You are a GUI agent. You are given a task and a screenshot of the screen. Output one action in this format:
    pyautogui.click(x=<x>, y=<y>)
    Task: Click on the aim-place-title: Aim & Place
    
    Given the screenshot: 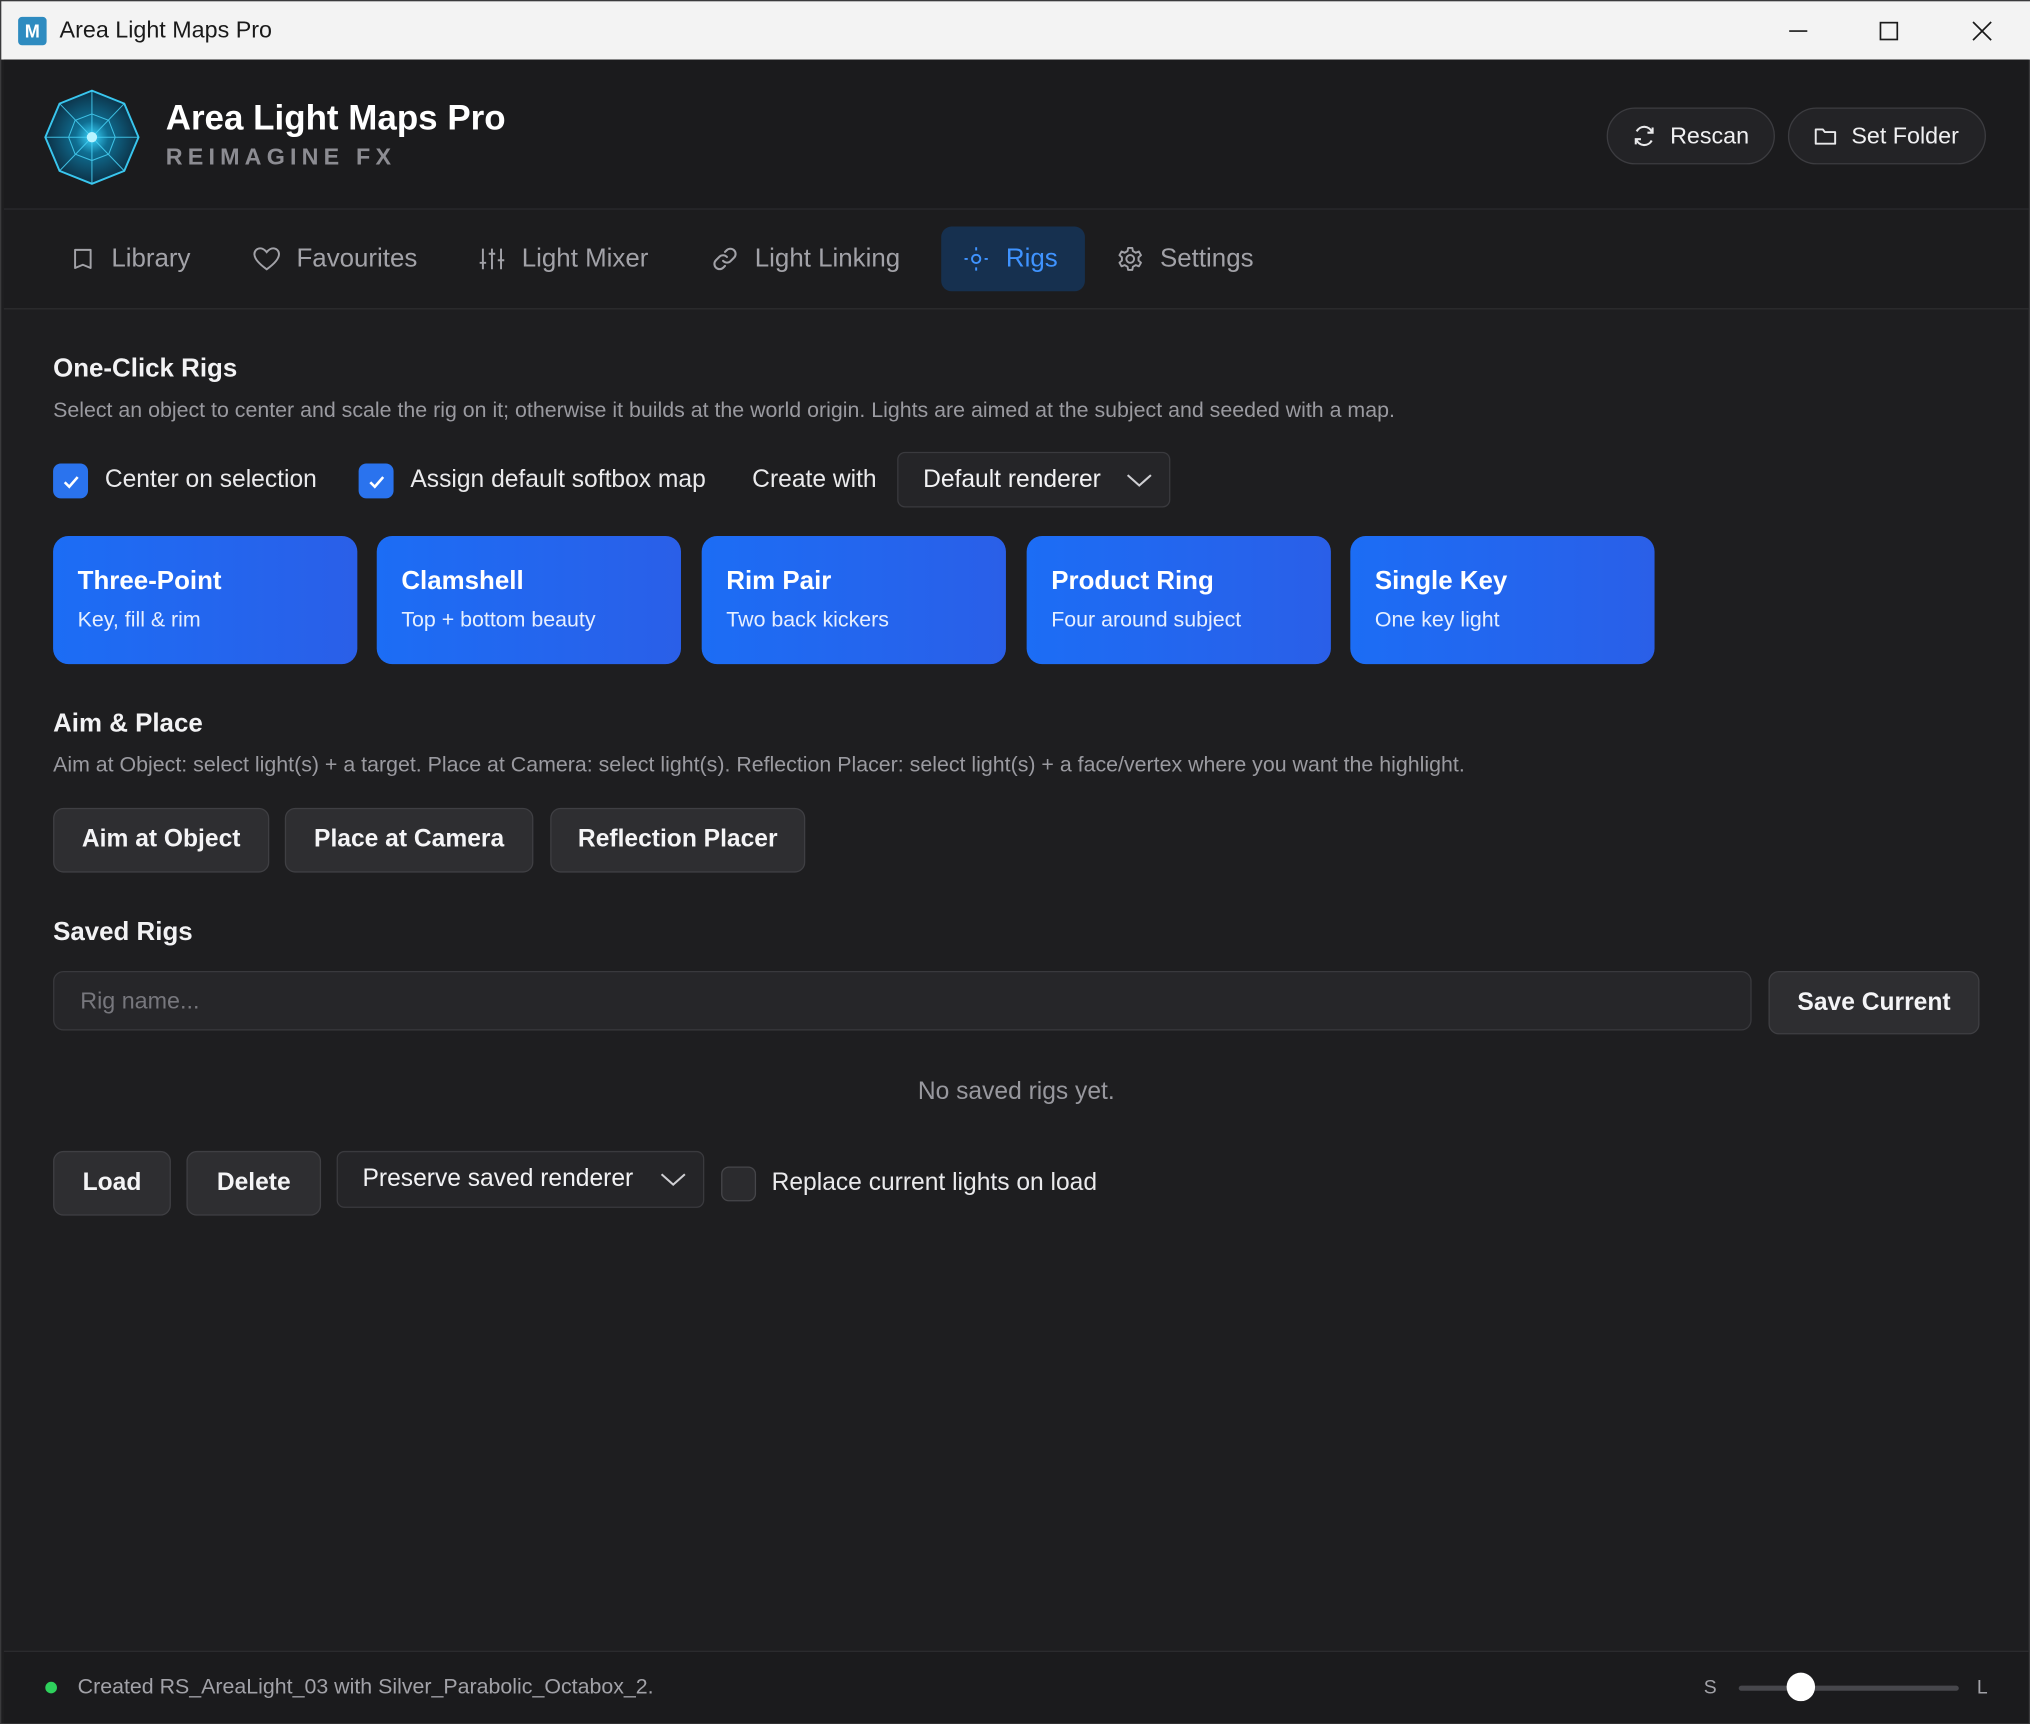 What is the action you would take?
    pyautogui.click(x=128, y=723)
    